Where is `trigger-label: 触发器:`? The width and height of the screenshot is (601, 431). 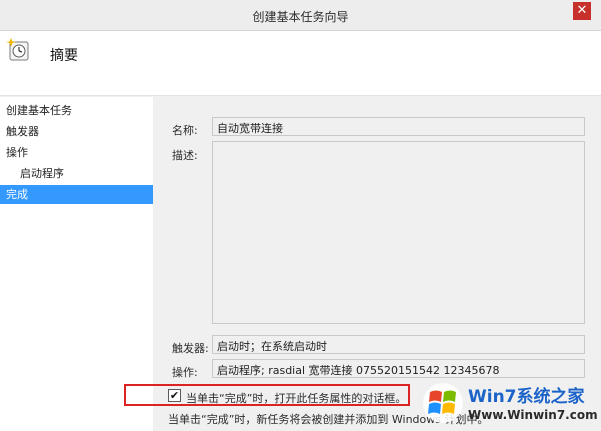 trigger-label: 触发器: is located at coordinates (190, 348).